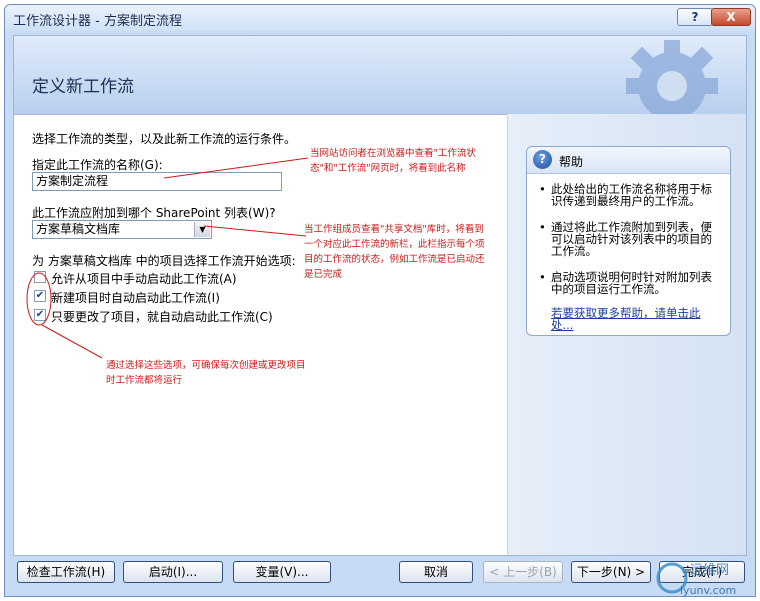  I want to click on close-button: X, so click(731, 17).